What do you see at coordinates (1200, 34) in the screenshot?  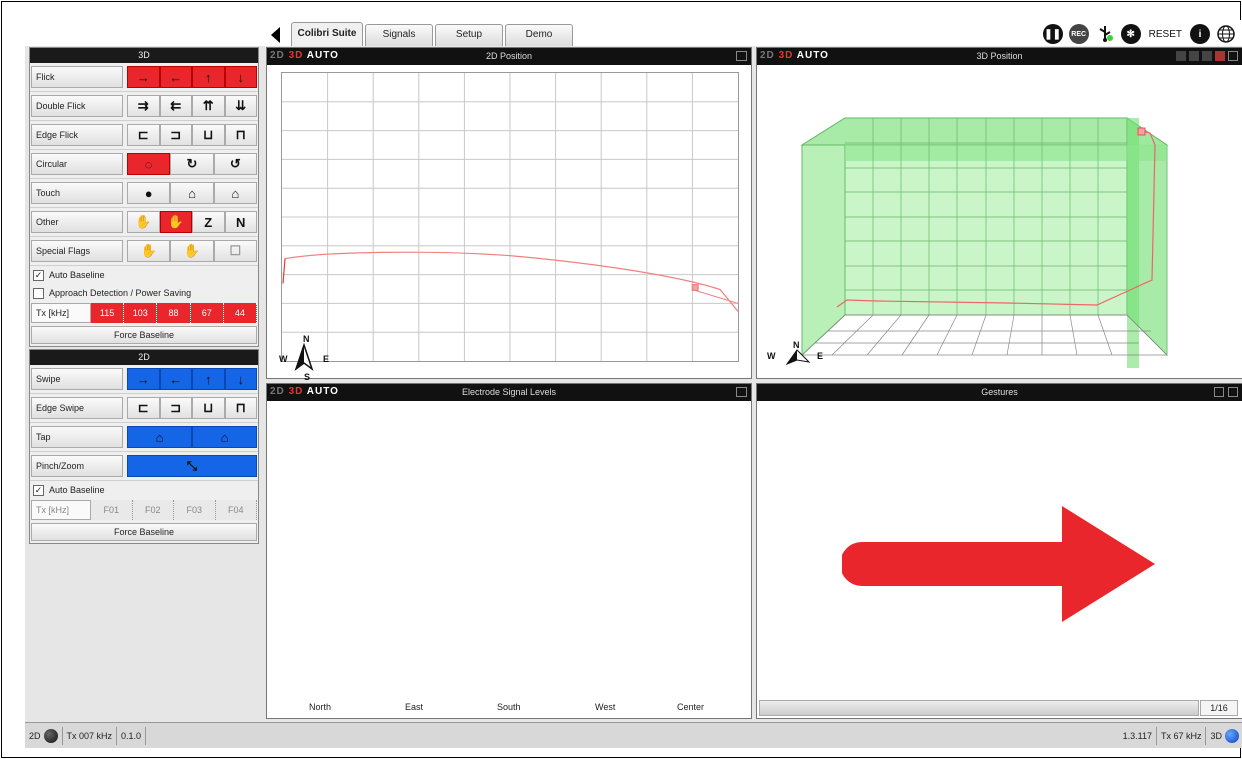 I see `info-icon: i` at bounding box center [1200, 34].